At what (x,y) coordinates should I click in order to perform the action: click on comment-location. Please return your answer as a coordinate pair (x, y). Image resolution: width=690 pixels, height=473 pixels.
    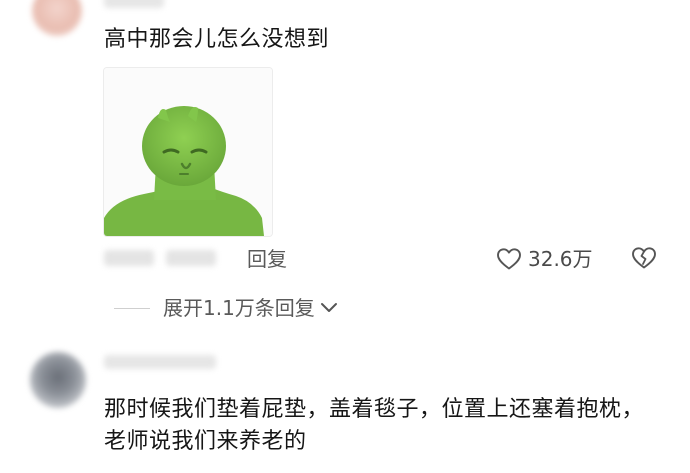
    Looking at the image, I should click on (191, 258).